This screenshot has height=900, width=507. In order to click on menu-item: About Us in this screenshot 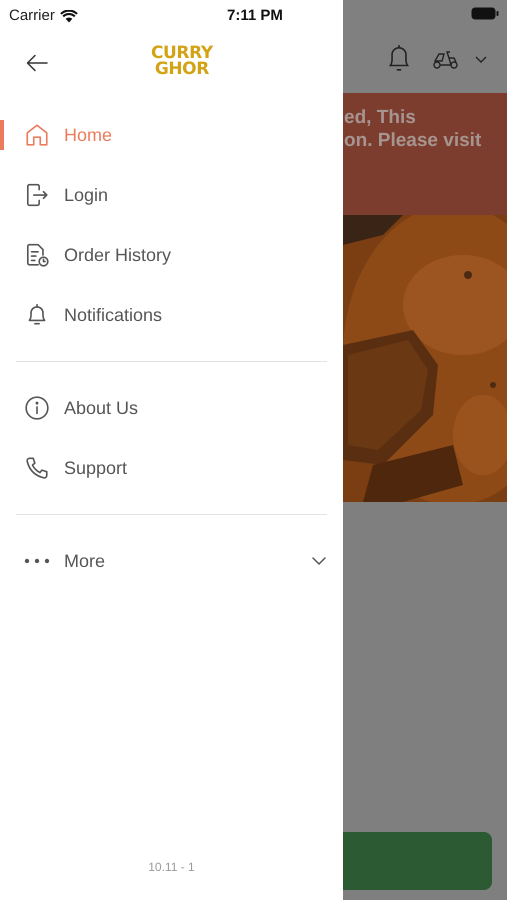, I will do `click(171, 408)`.